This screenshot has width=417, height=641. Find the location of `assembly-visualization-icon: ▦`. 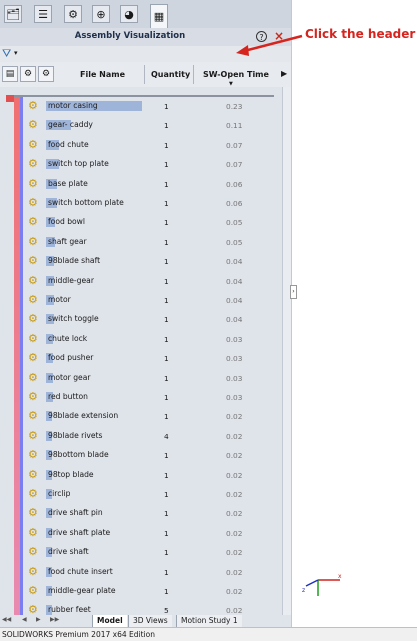

assembly-visualization-icon: ▦ is located at coordinates (159, 16).